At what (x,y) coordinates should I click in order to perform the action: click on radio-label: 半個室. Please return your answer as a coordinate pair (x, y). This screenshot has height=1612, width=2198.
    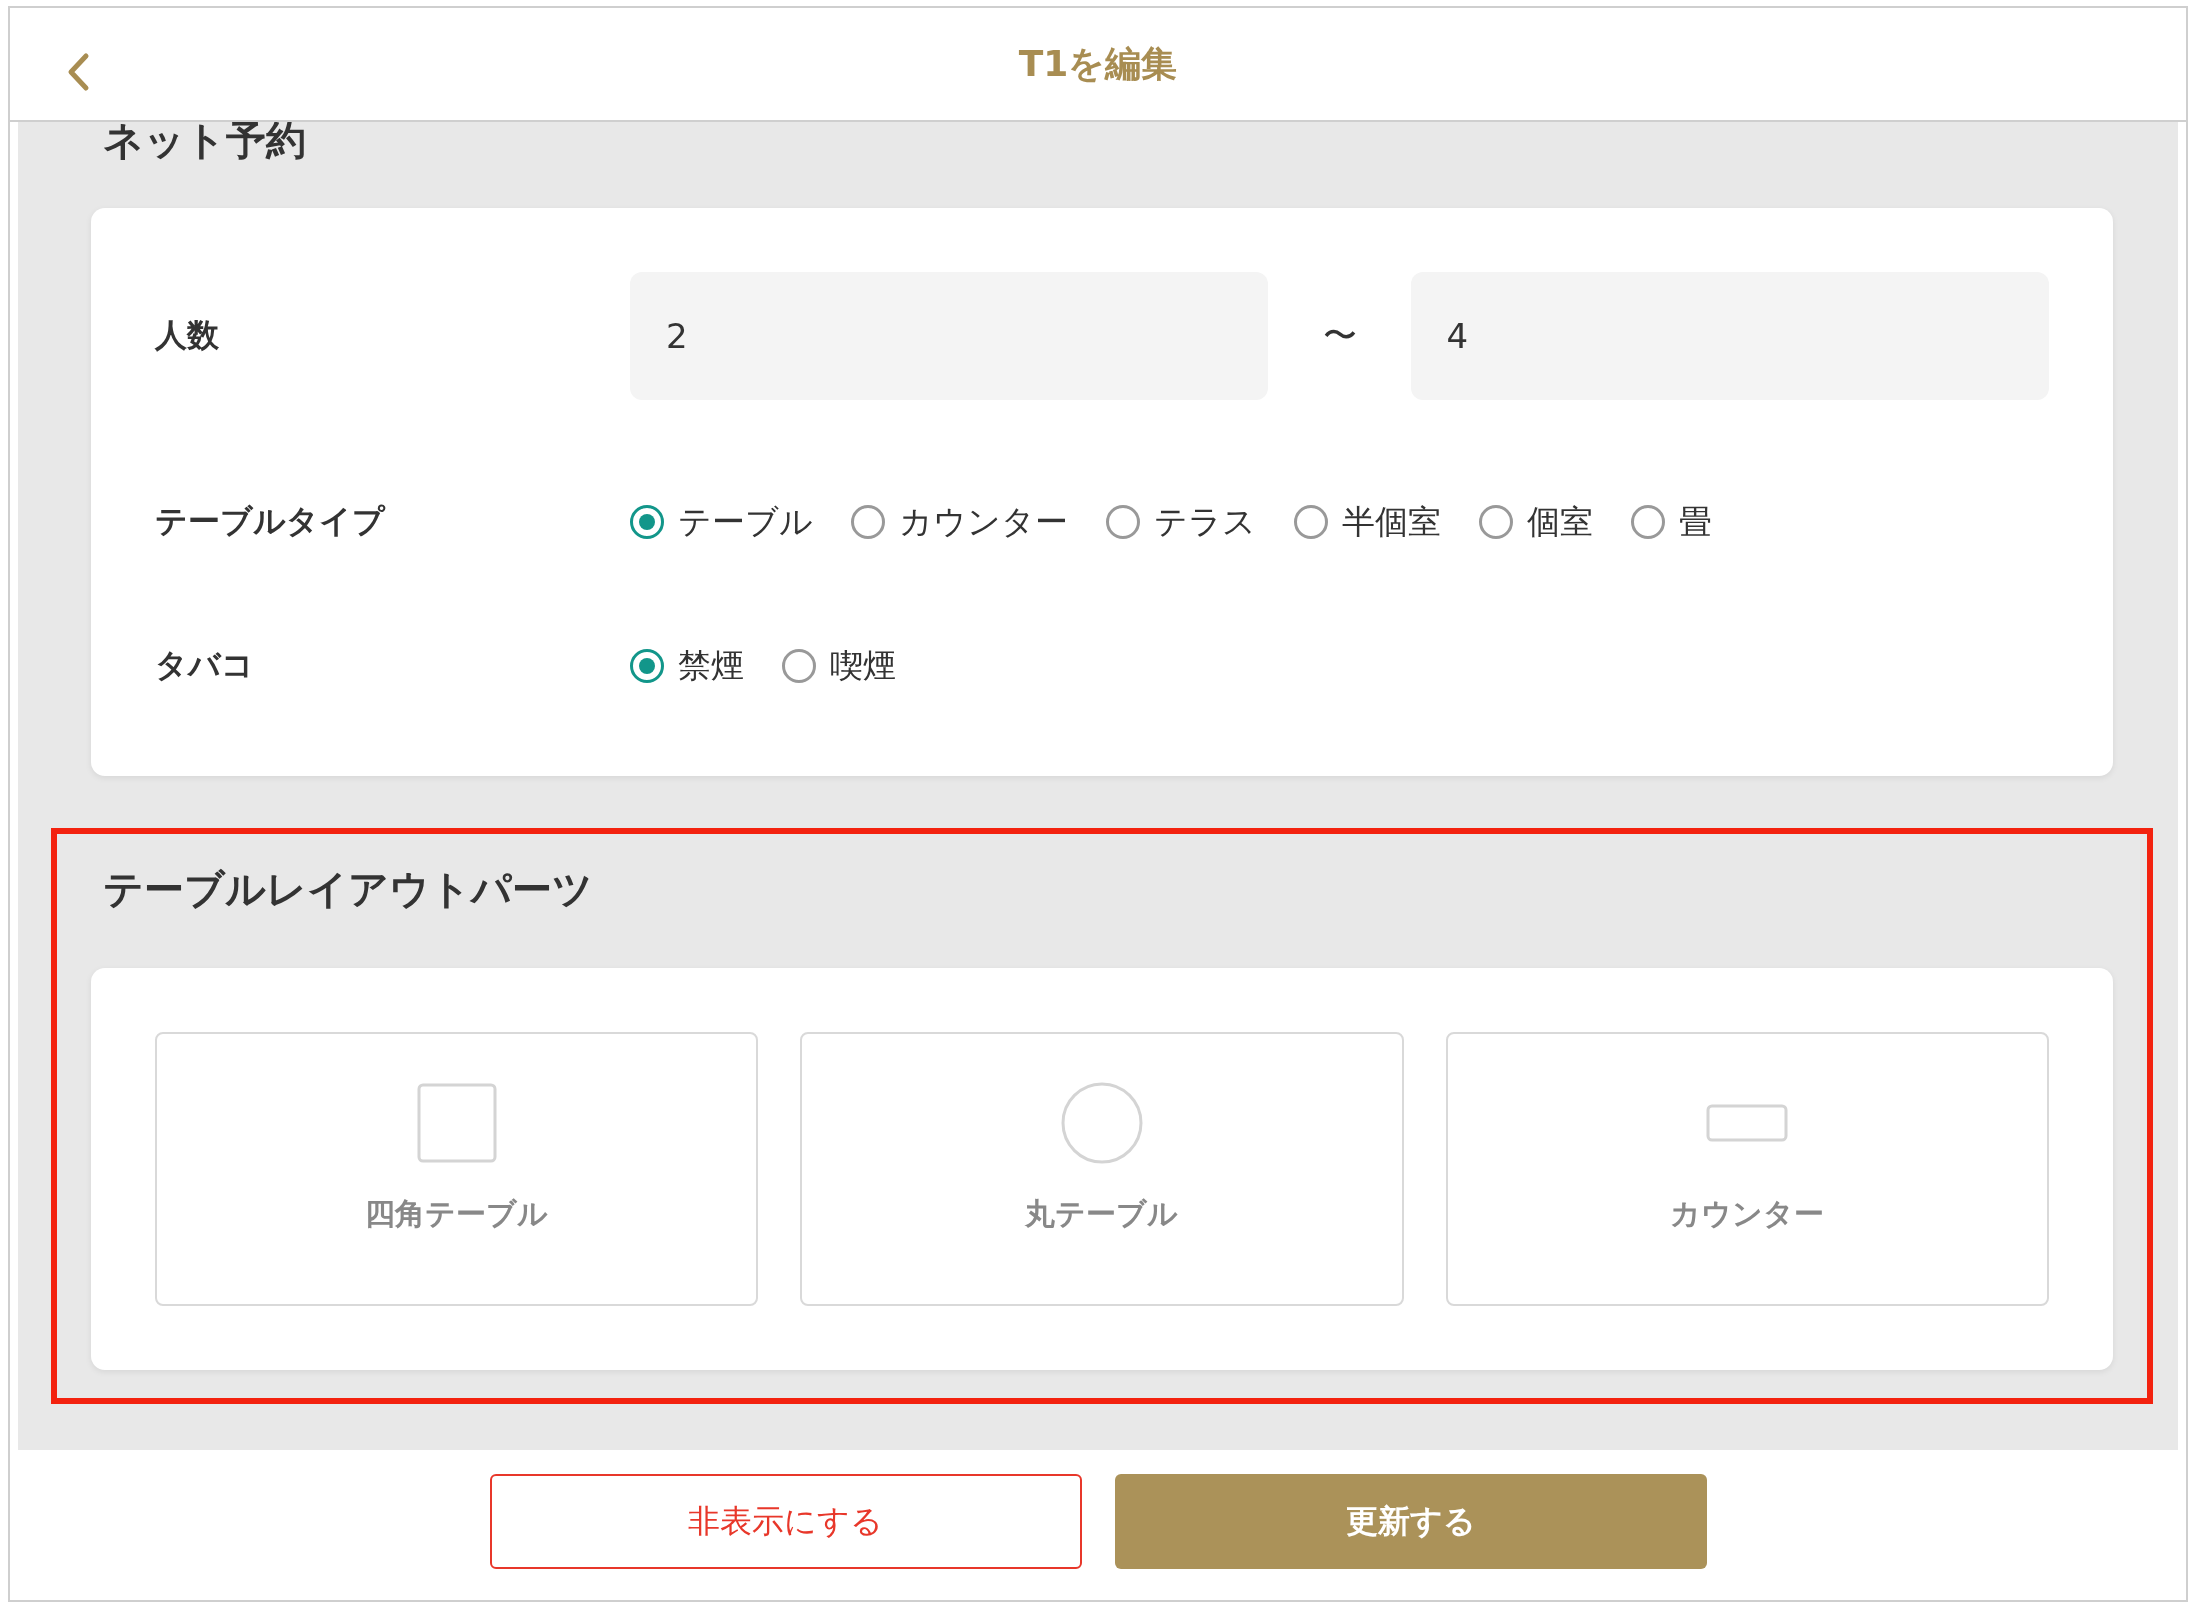
    Looking at the image, I should click on (1391, 521).